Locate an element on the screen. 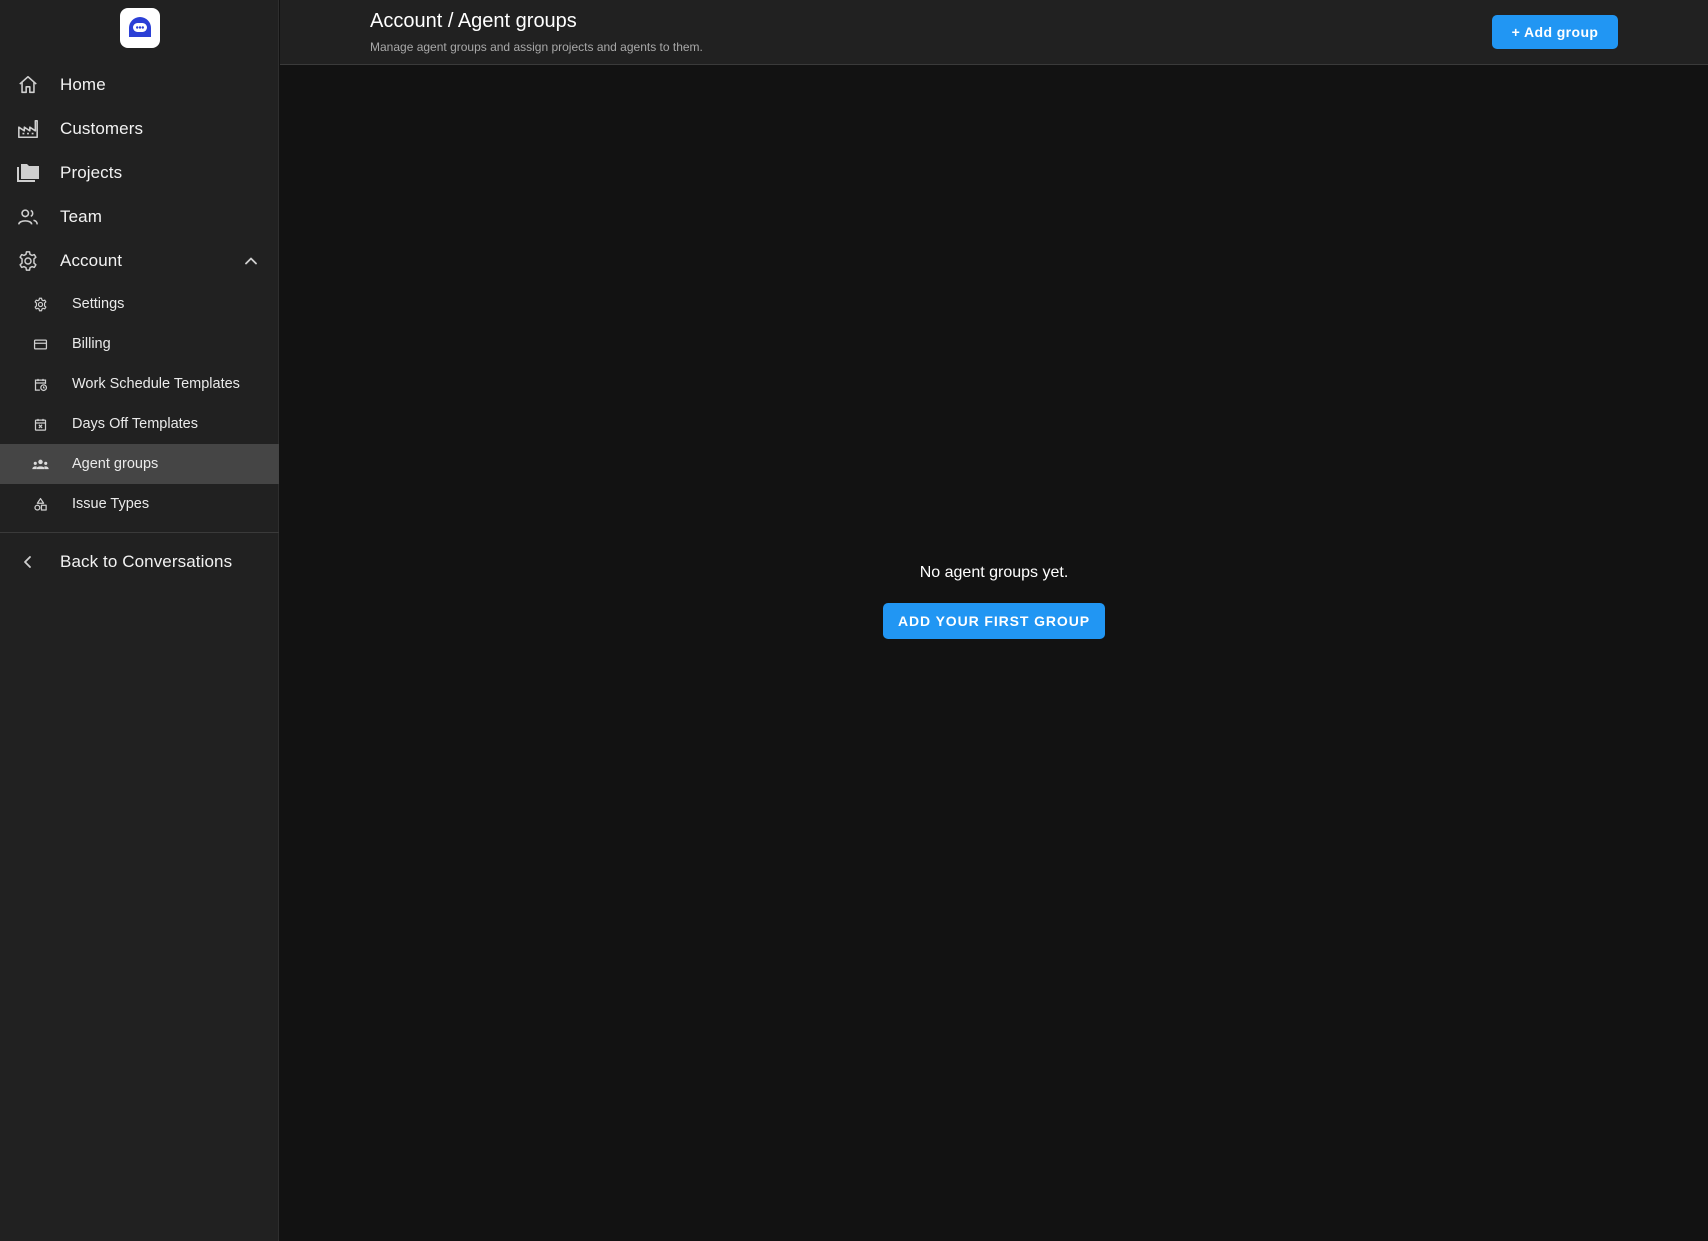 This screenshot has width=1708, height=1241. shapes-icon is located at coordinates (40, 504).